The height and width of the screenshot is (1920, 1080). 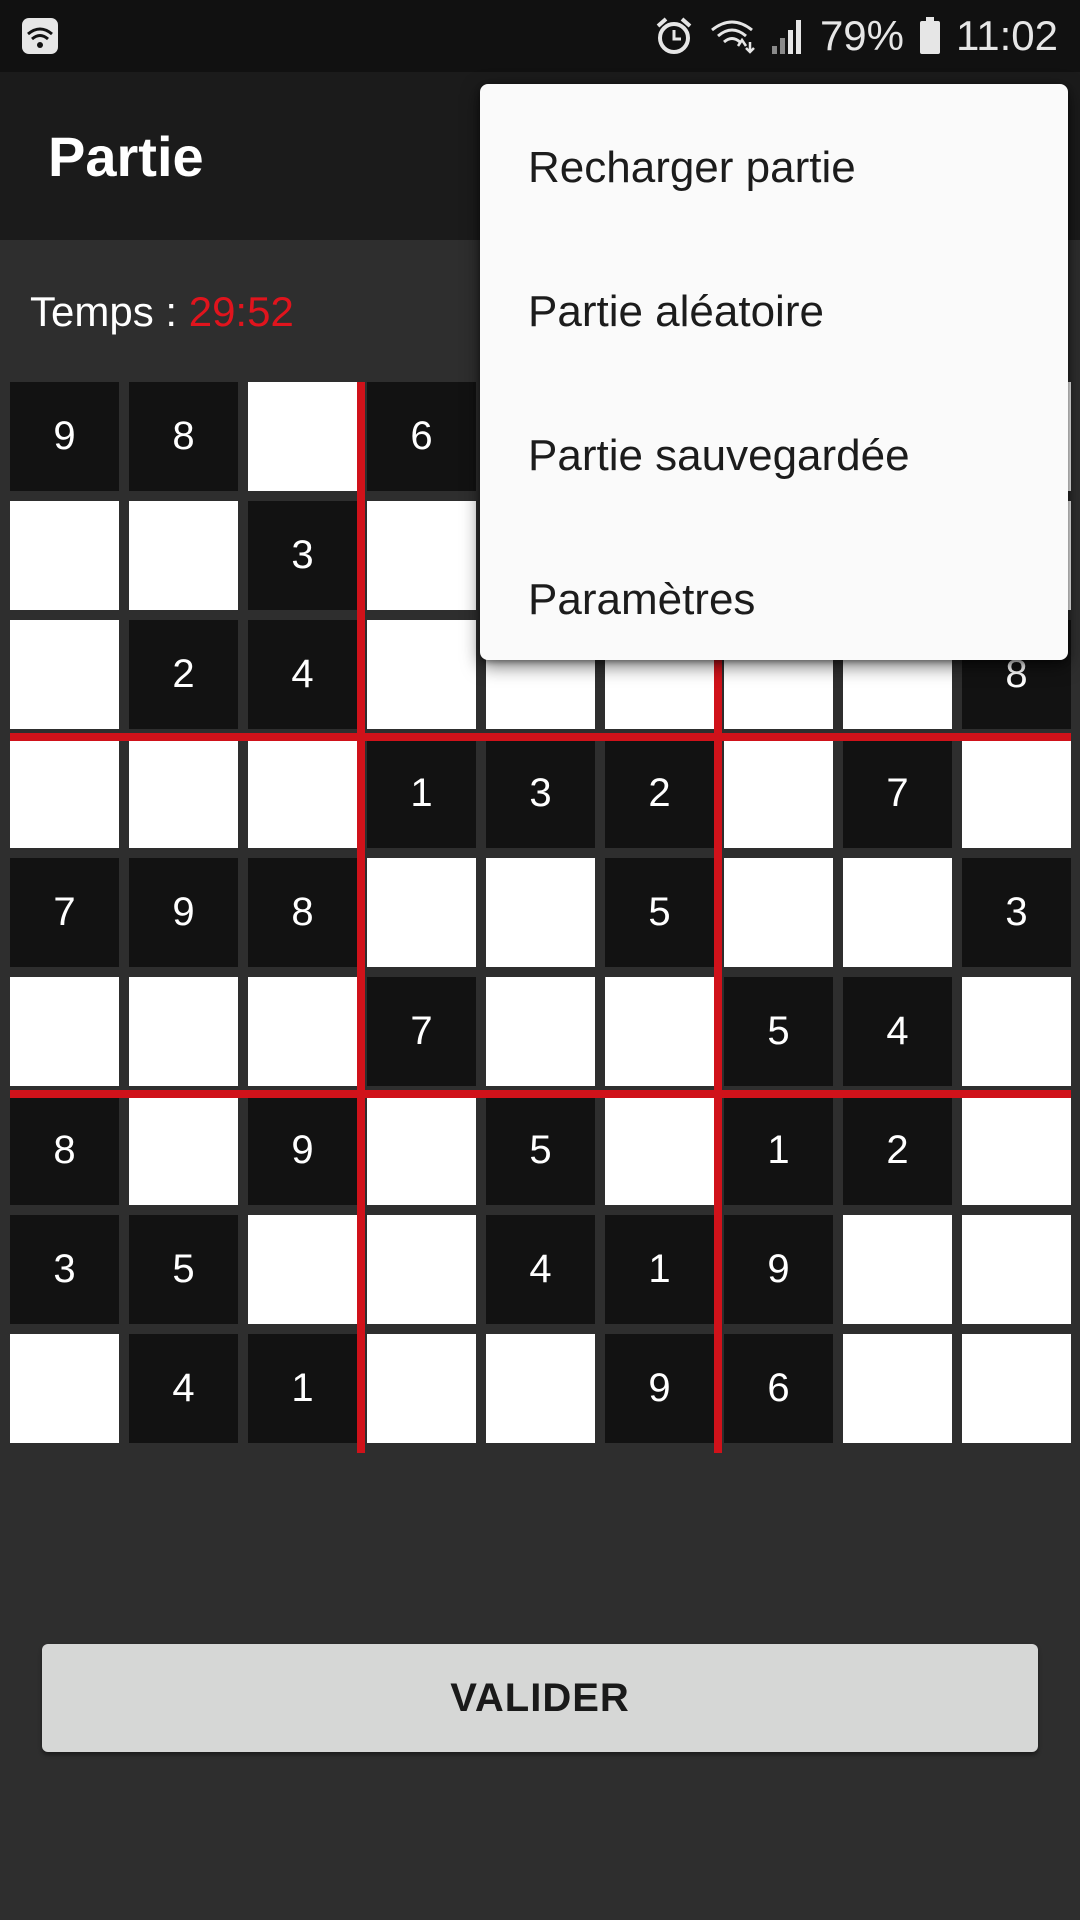 What do you see at coordinates (930, 36) in the screenshot?
I see `battery-icon` at bounding box center [930, 36].